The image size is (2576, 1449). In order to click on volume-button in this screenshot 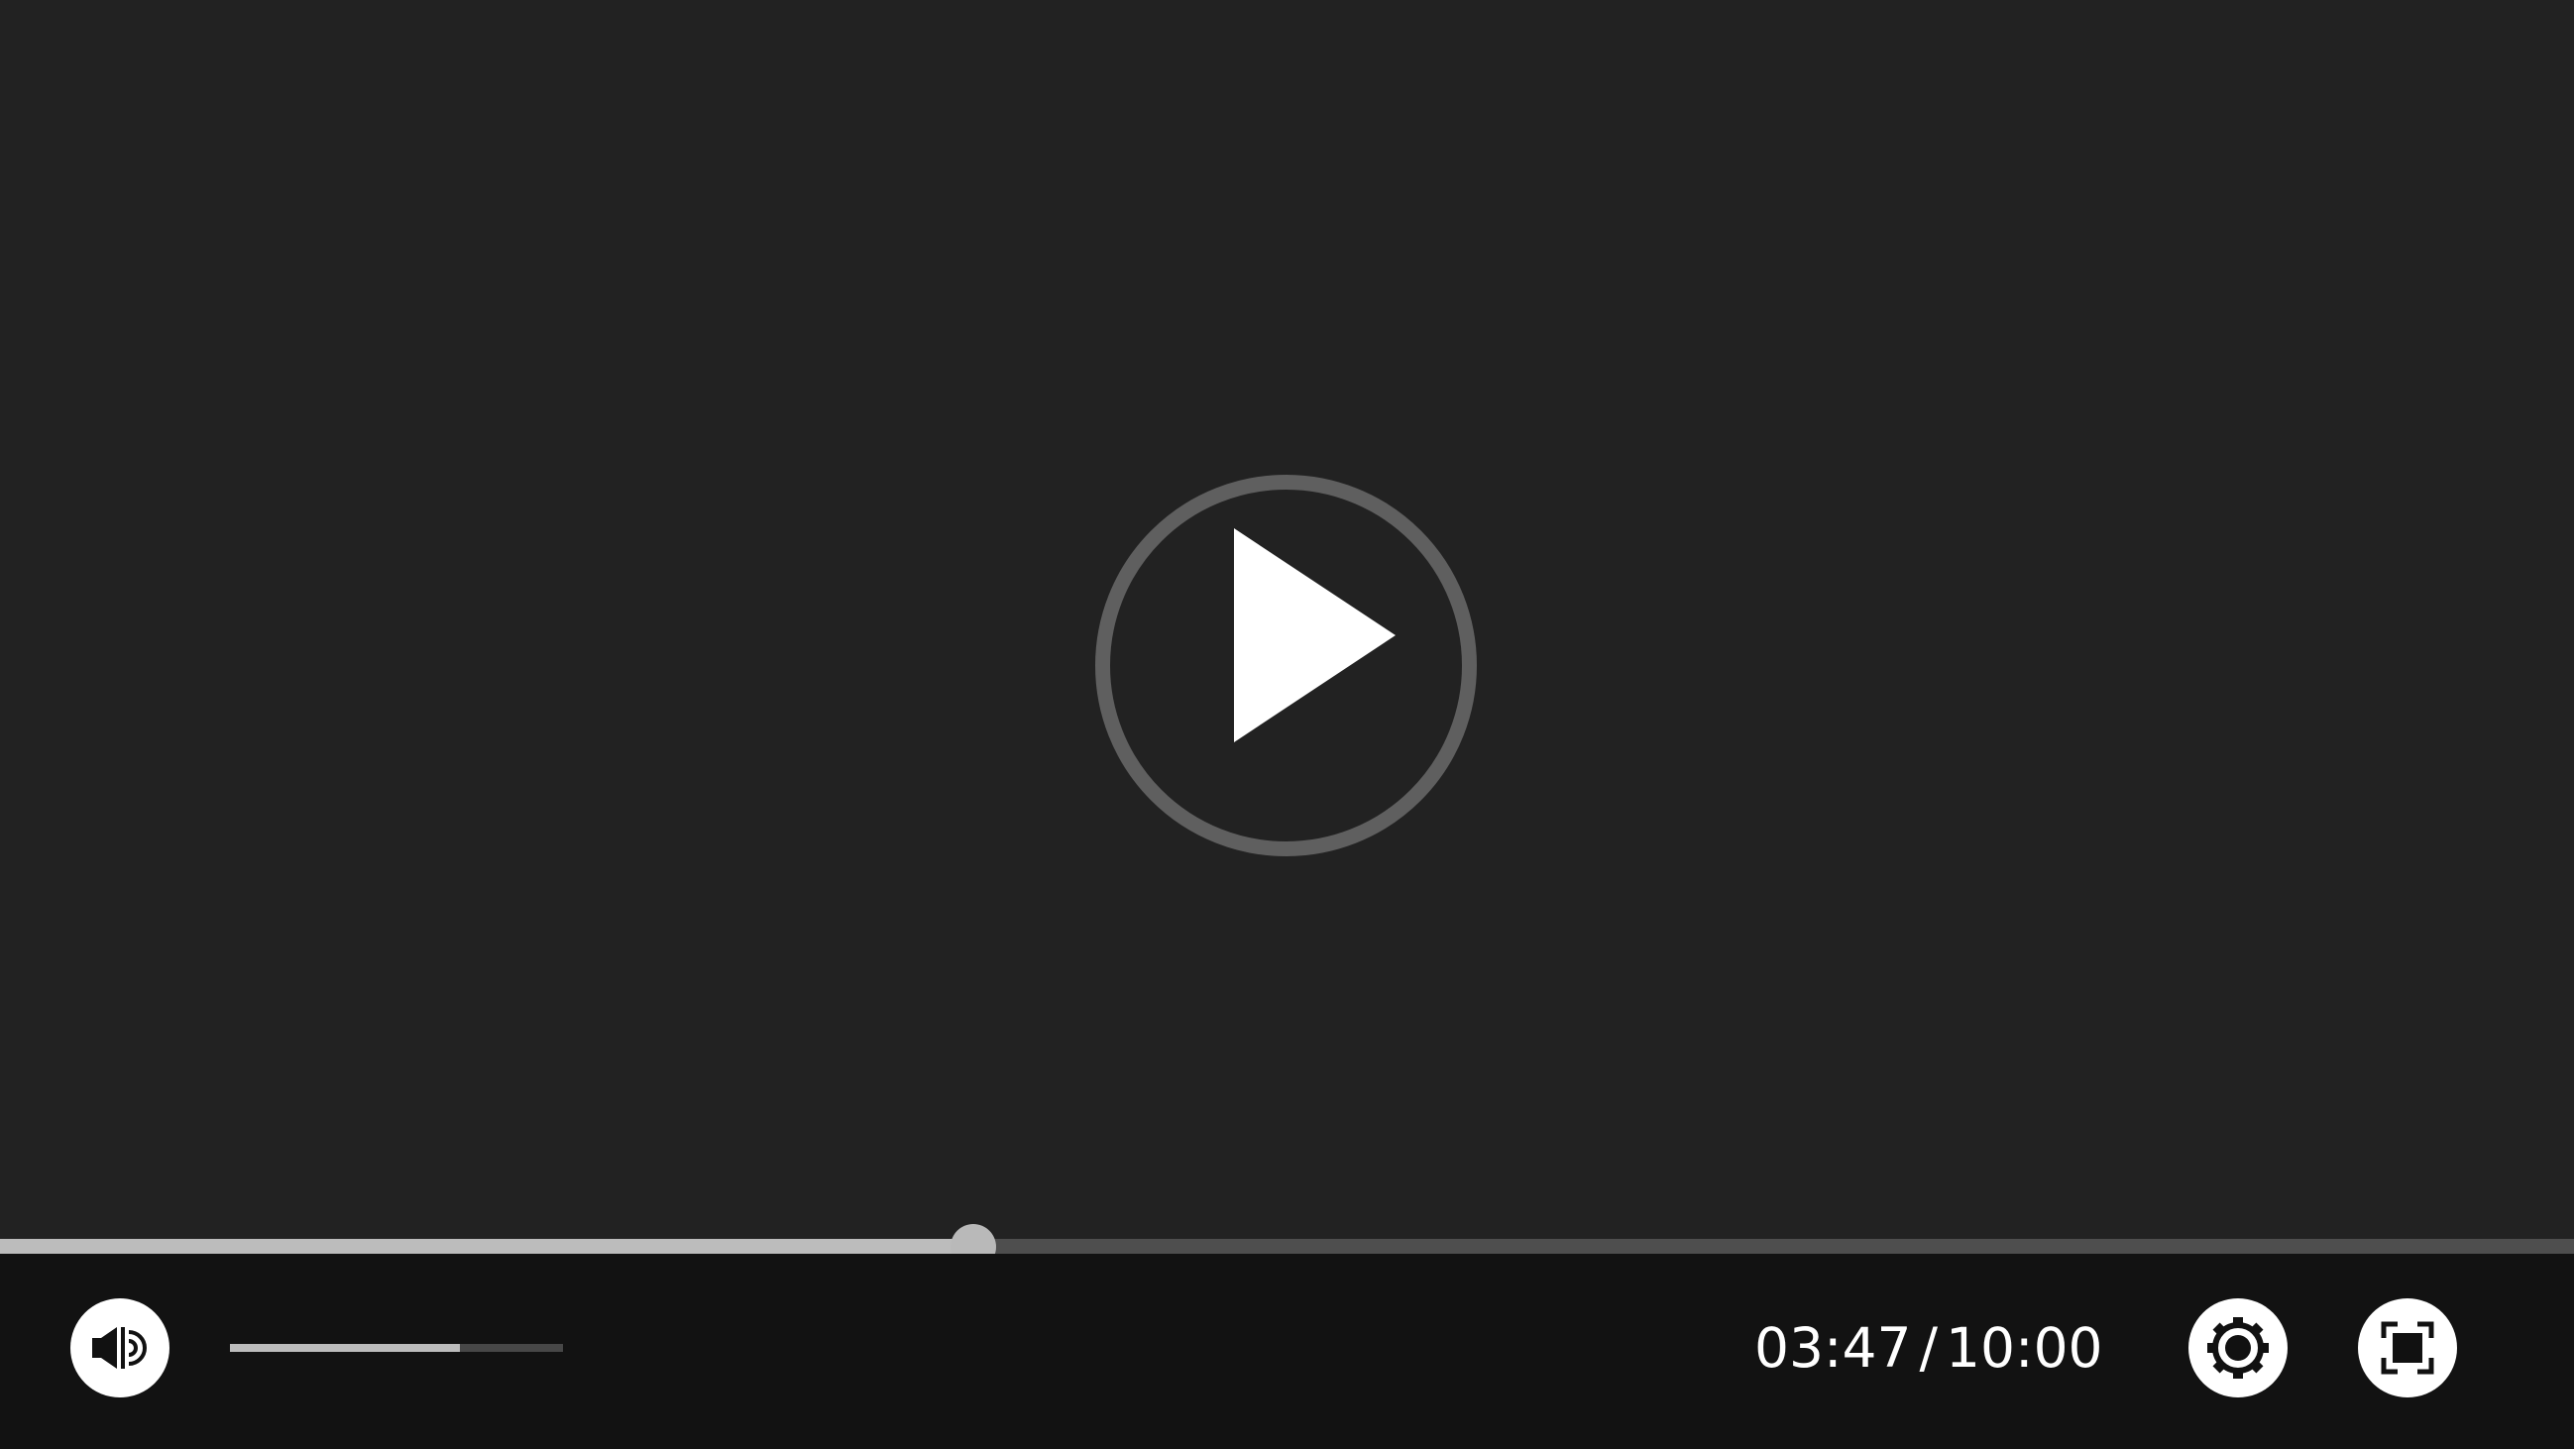, I will do `click(119, 1348)`.